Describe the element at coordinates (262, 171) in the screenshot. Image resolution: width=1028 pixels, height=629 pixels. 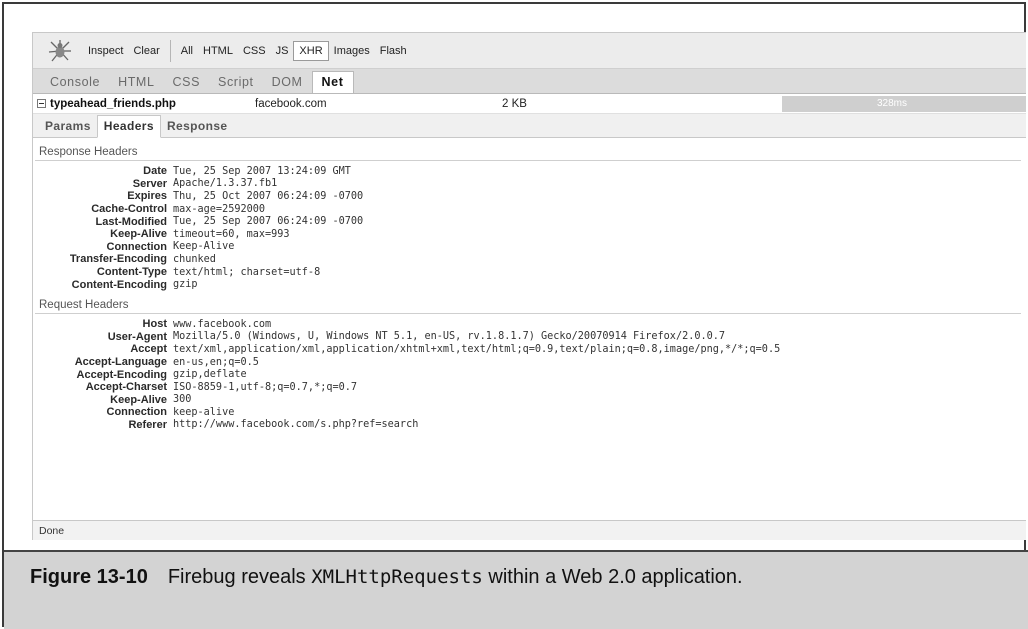
I see `header-value: Tue, 25 Sep 2007 13:24:09 GMT` at that location.